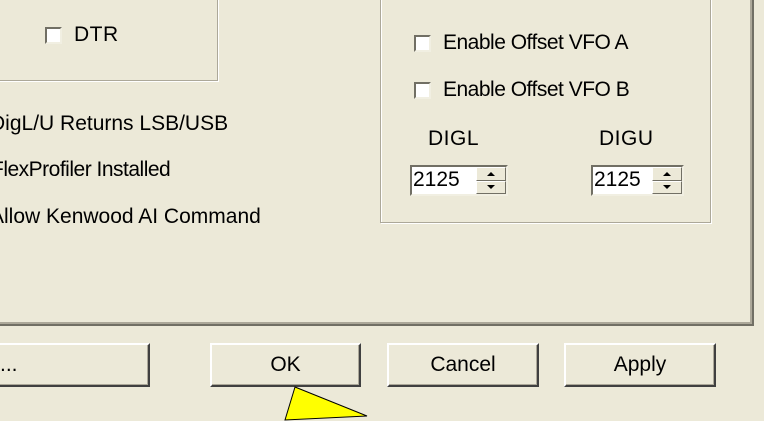  What do you see at coordinates (422, 90) in the screenshot?
I see `enable-offset-vfo-b-checkbox` at bounding box center [422, 90].